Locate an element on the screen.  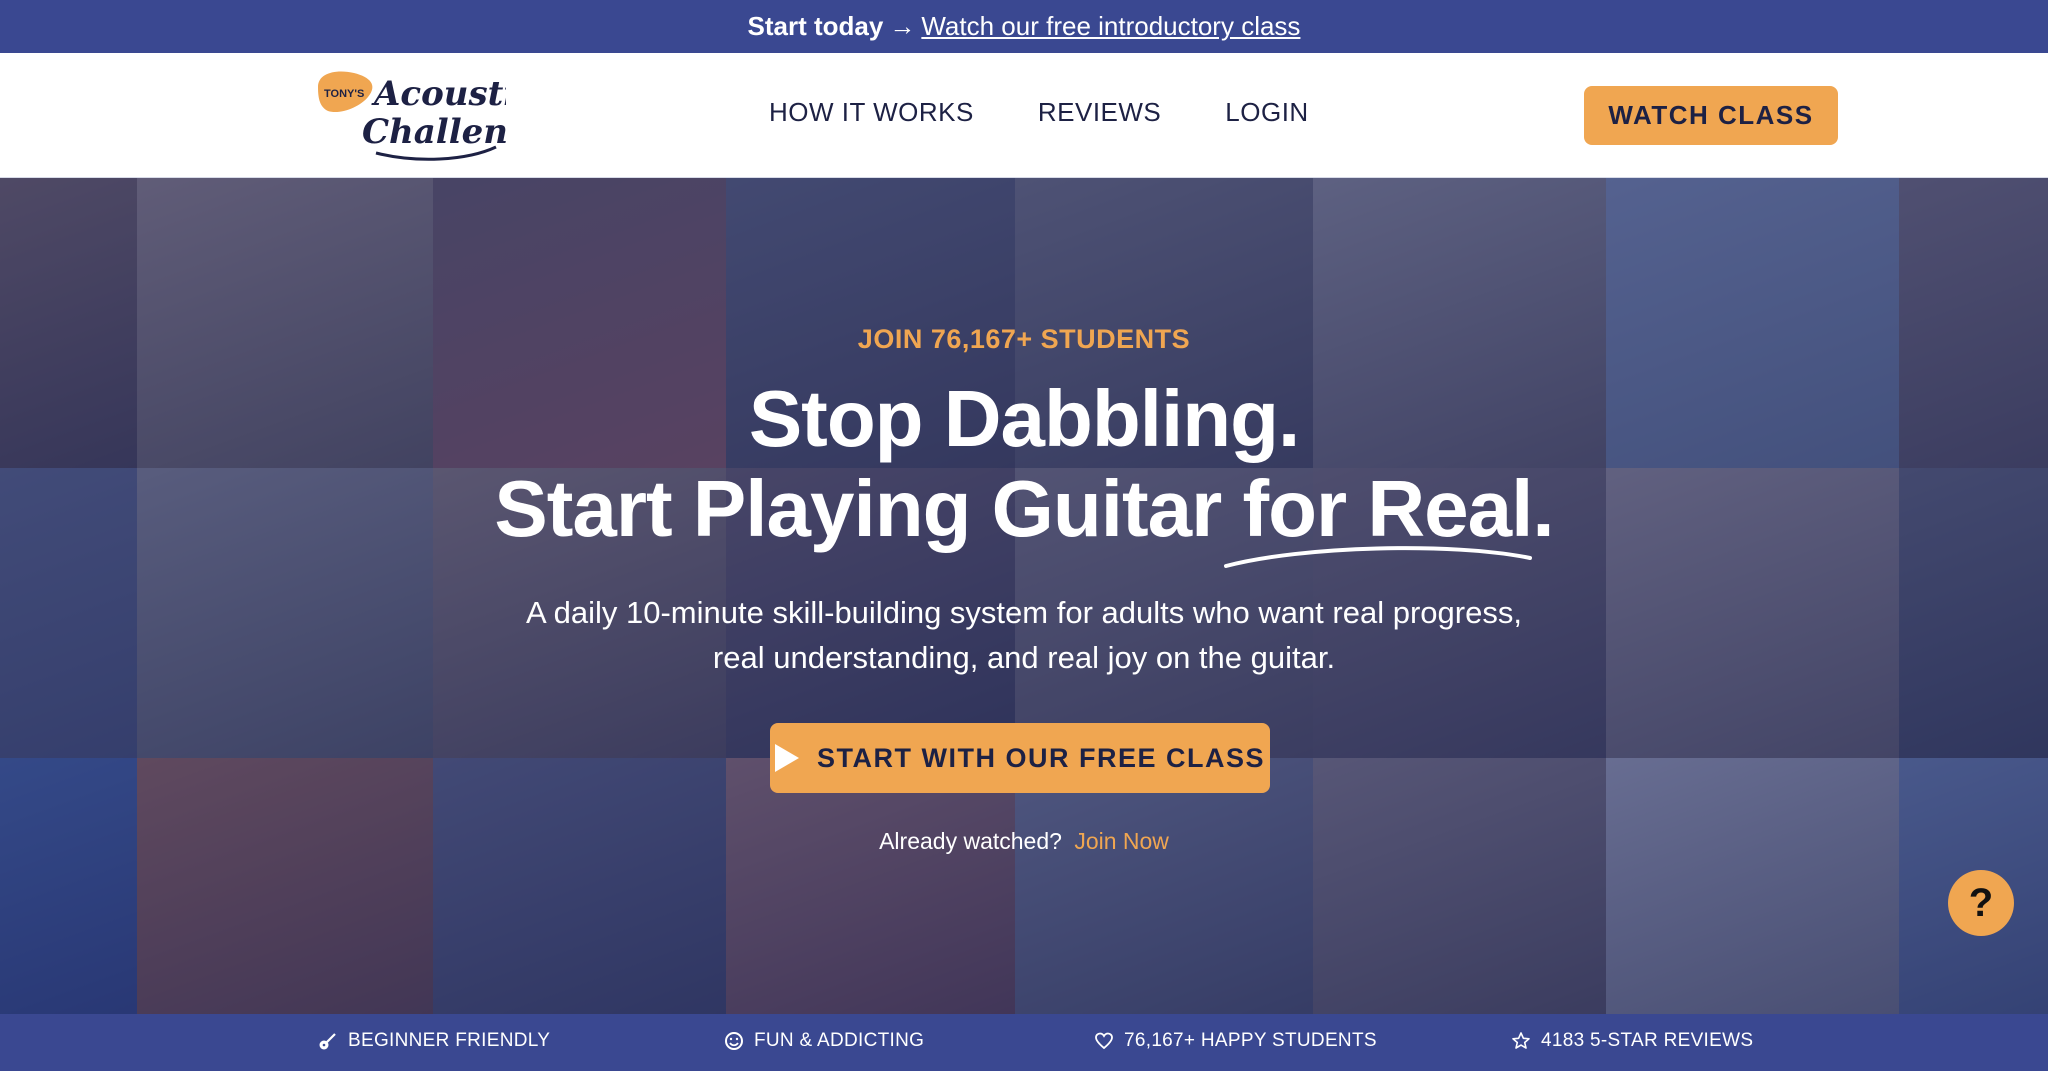
already-watched: Already watched? Join Now is located at coordinates (1024, 841).